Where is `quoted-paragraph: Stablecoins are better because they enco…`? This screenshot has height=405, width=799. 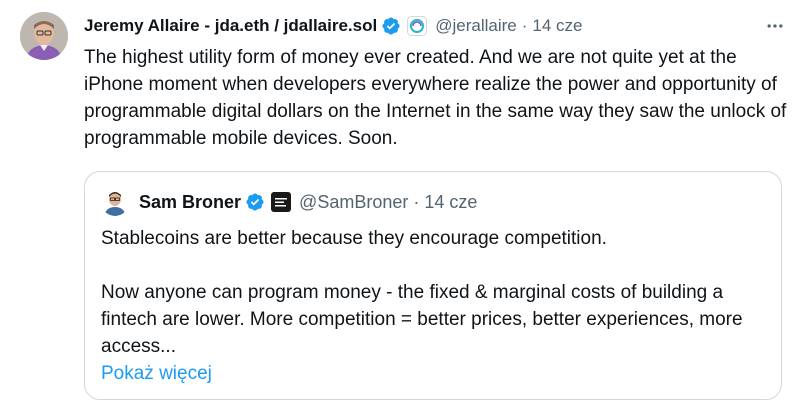 quoted-paragraph: Stablecoins are better because they enco… is located at coordinates (354, 238).